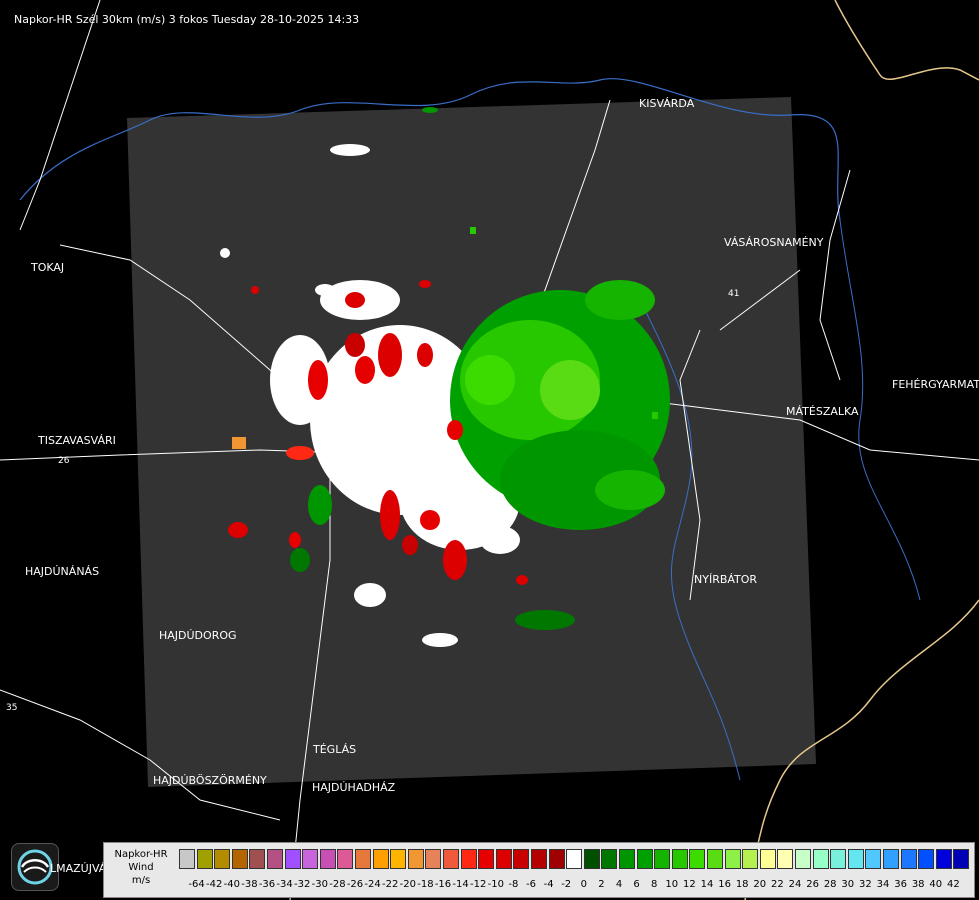 The image size is (979, 900). I want to click on town-label-tokaj: TOKAJ, so click(48, 267).